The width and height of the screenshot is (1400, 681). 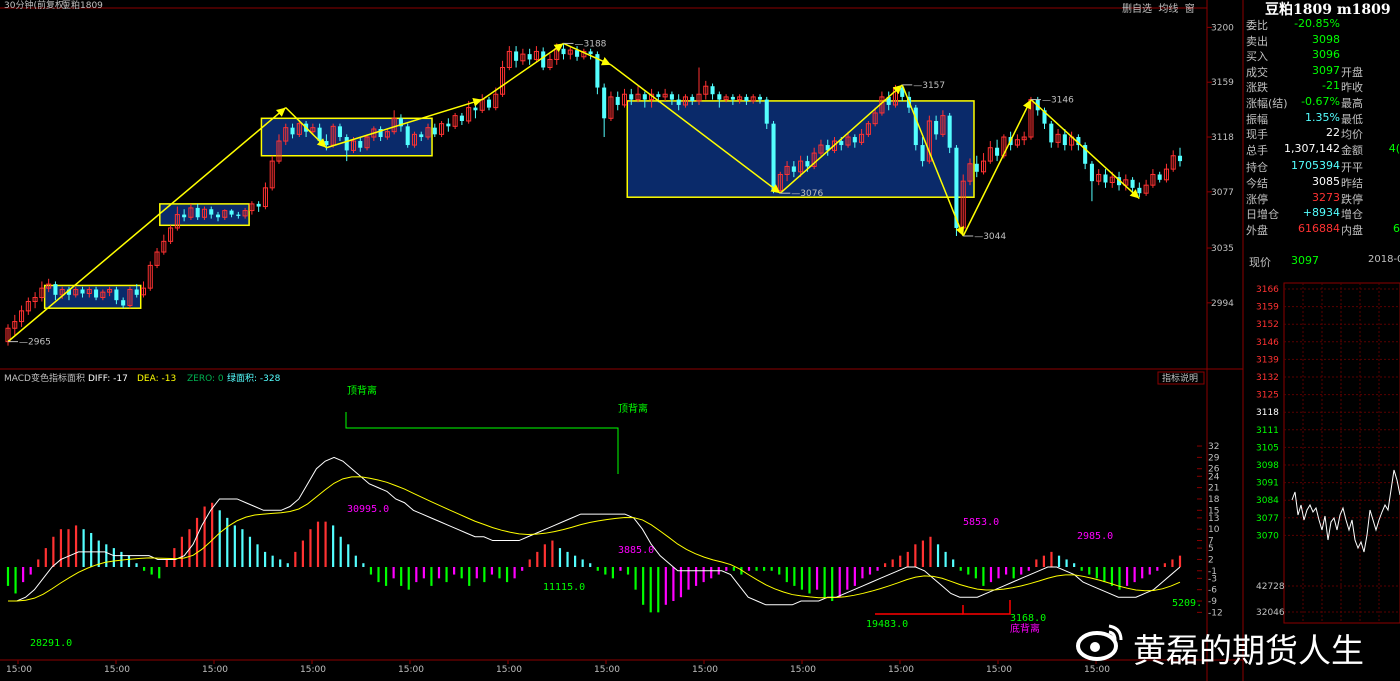 What do you see at coordinates (1099, 642) in the screenshot?
I see `weibo-logo-icon` at bounding box center [1099, 642].